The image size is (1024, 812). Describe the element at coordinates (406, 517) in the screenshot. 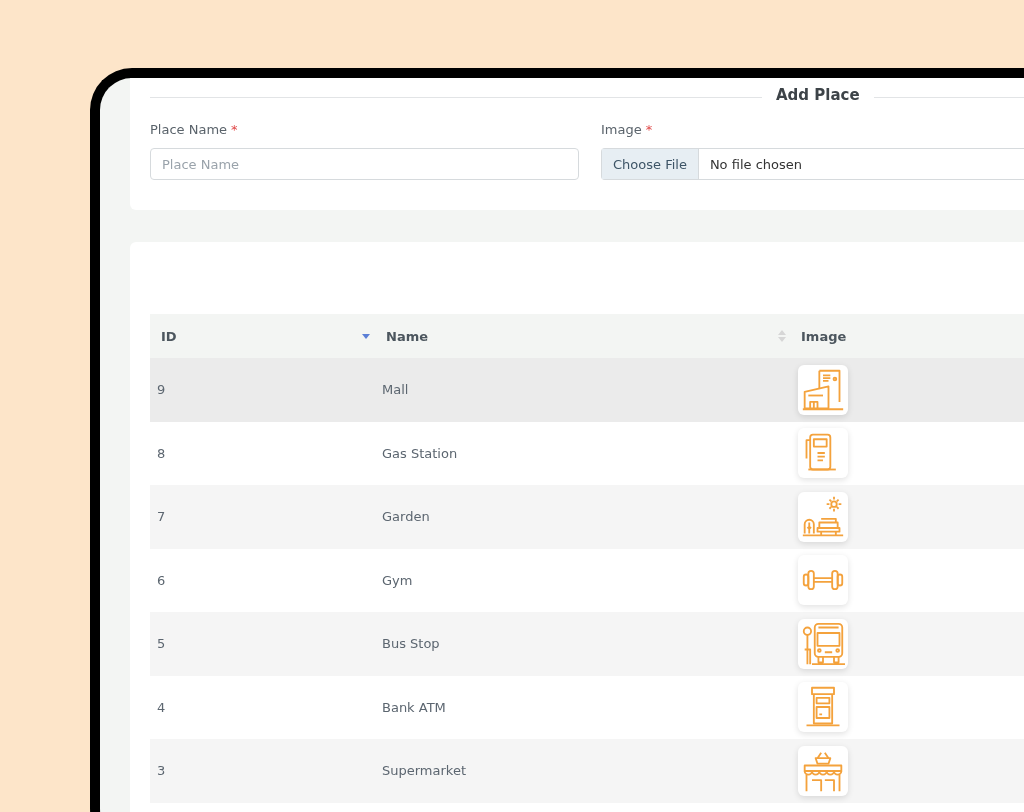

I see `table-cell-text: Garden` at that location.